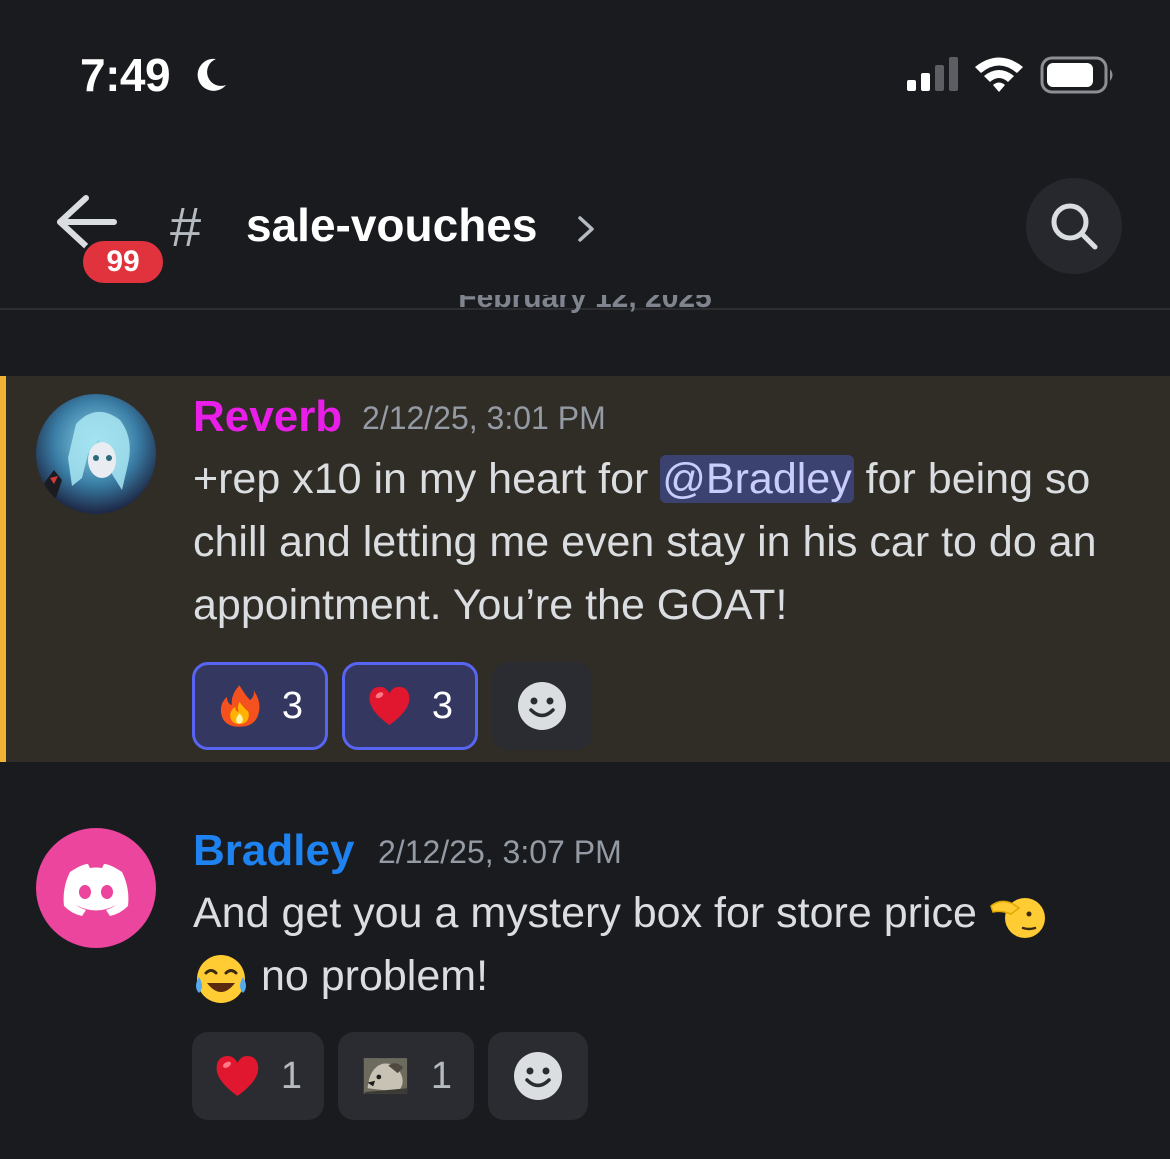 This screenshot has width=1170, height=1159. What do you see at coordinates (221, 978) in the screenshot?
I see `tears-of-joy-emoji-icon` at bounding box center [221, 978].